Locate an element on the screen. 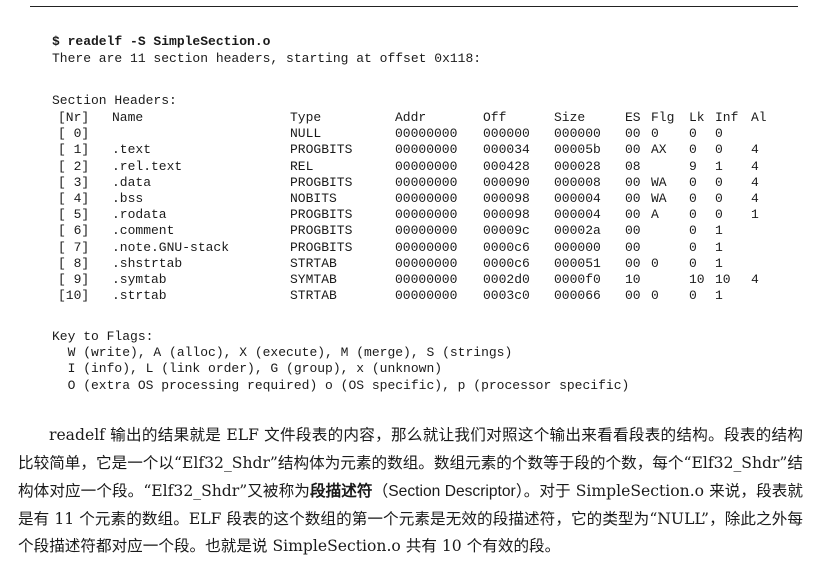  paren-open: （ is located at coordinates (380, 491).